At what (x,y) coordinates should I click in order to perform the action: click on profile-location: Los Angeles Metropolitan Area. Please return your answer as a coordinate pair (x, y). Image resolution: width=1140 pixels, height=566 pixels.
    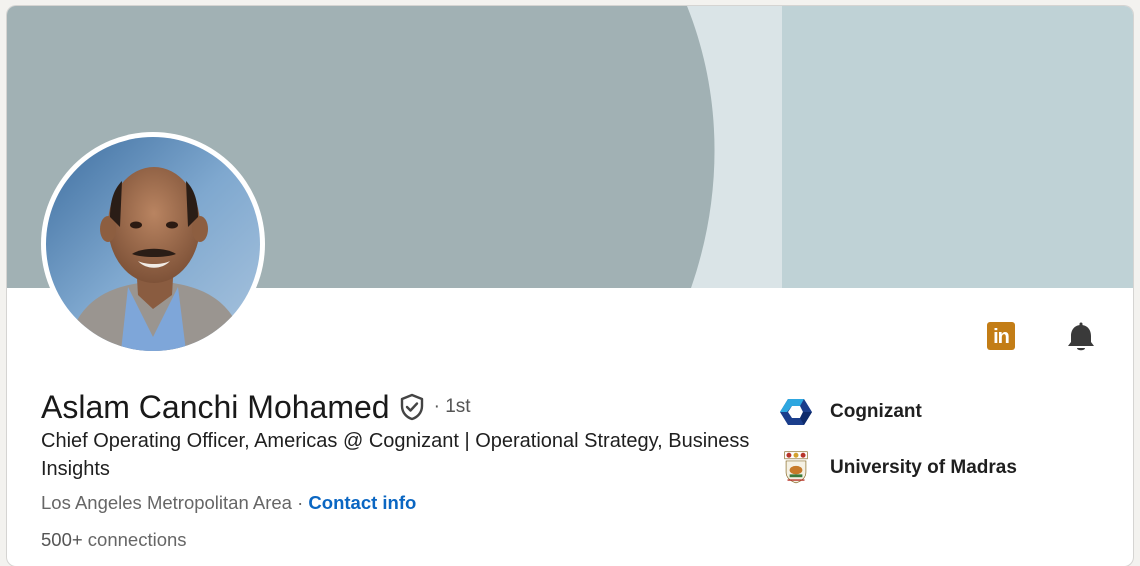
    Looking at the image, I should click on (166, 502).